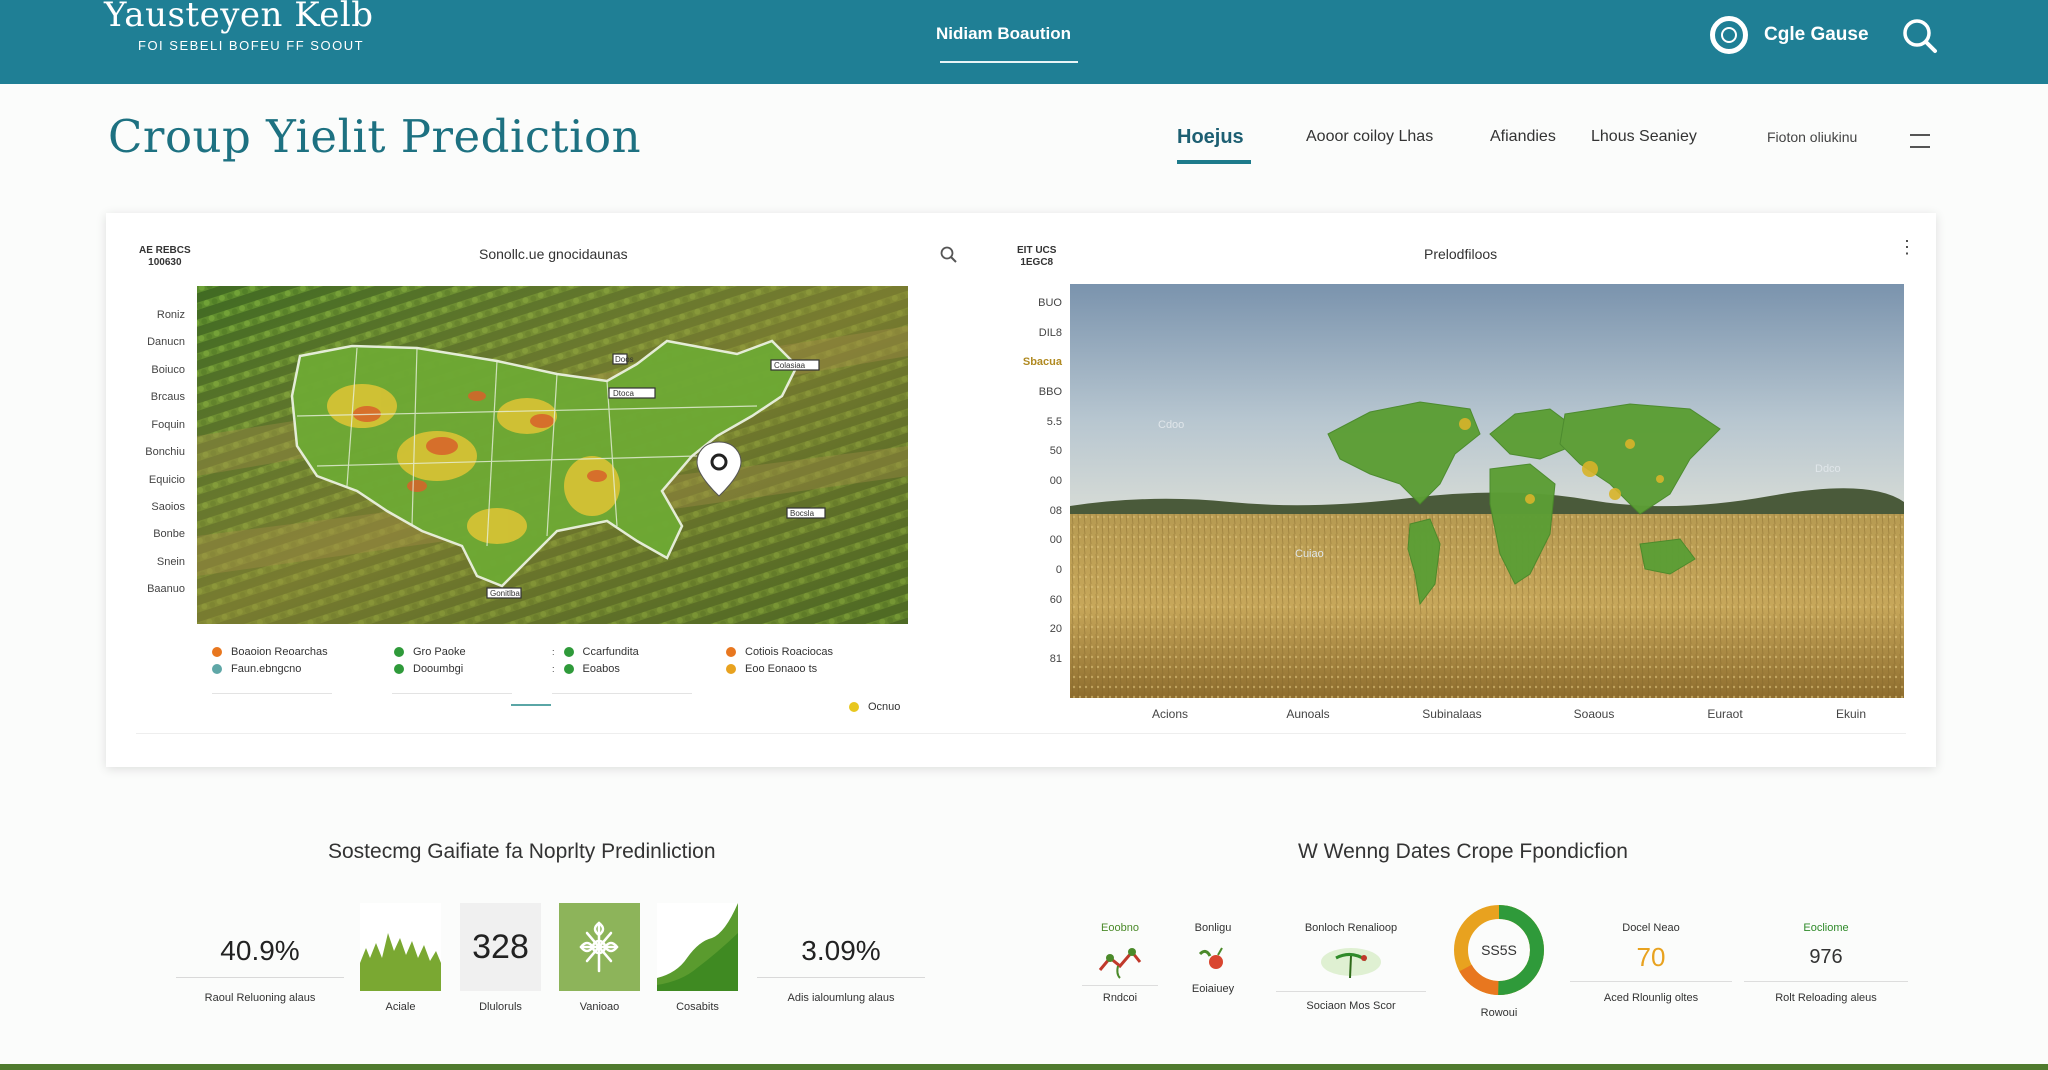 This screenshot has height=1070, width=2048. What do you see at coordinates (841, 969) in the screenshot?
I see `kpi-card: 3.09% Adis ialoumlung alaus` at bounding box center [841, 969].